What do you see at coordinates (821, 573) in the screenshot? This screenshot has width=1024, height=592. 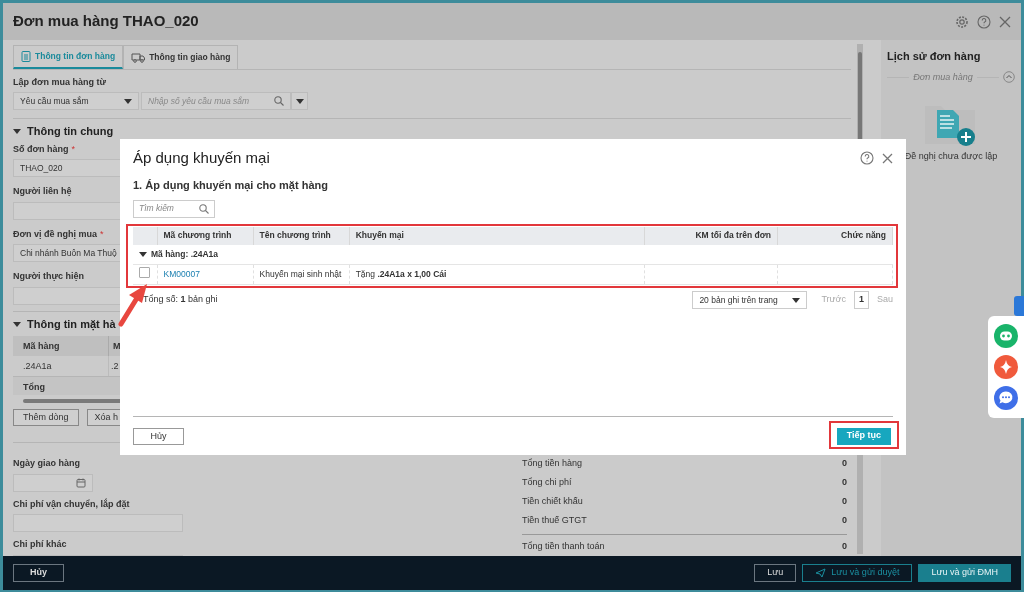 I see `send-icon` at bounding box center [821, 573].